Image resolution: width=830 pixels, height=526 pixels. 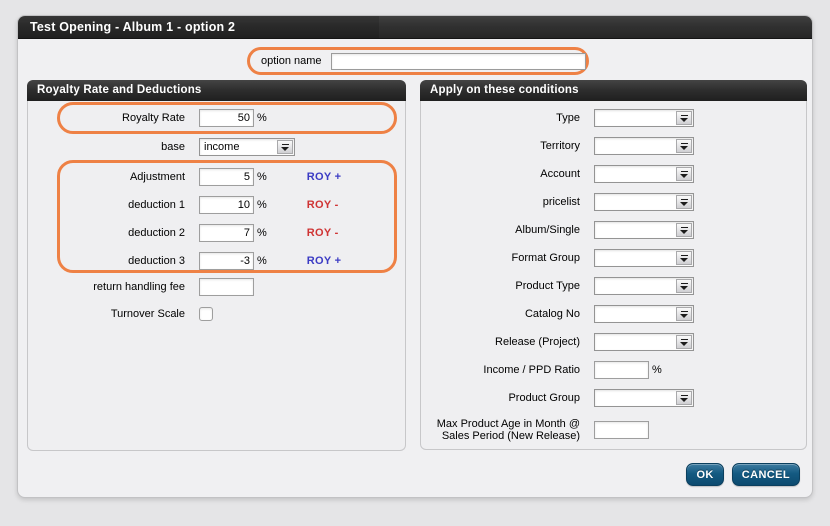 I want to click on deduction3-input, so click(x=226, y=261).